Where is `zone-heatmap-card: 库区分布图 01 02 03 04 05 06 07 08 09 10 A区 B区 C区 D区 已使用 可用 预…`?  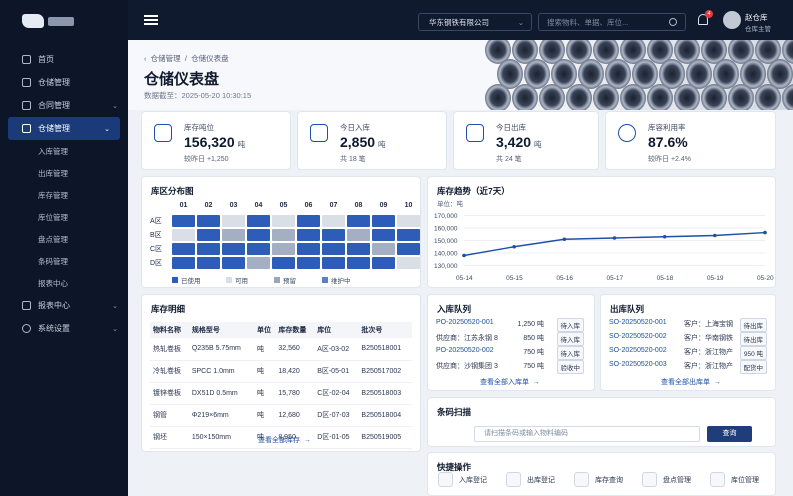
zone-heatmap-card: 库区分布图 01 02 03 04 05 06 07 08 09 10 A区 B区 C区 D区 已使用 可用 预… is located at coordinates (281, 232).